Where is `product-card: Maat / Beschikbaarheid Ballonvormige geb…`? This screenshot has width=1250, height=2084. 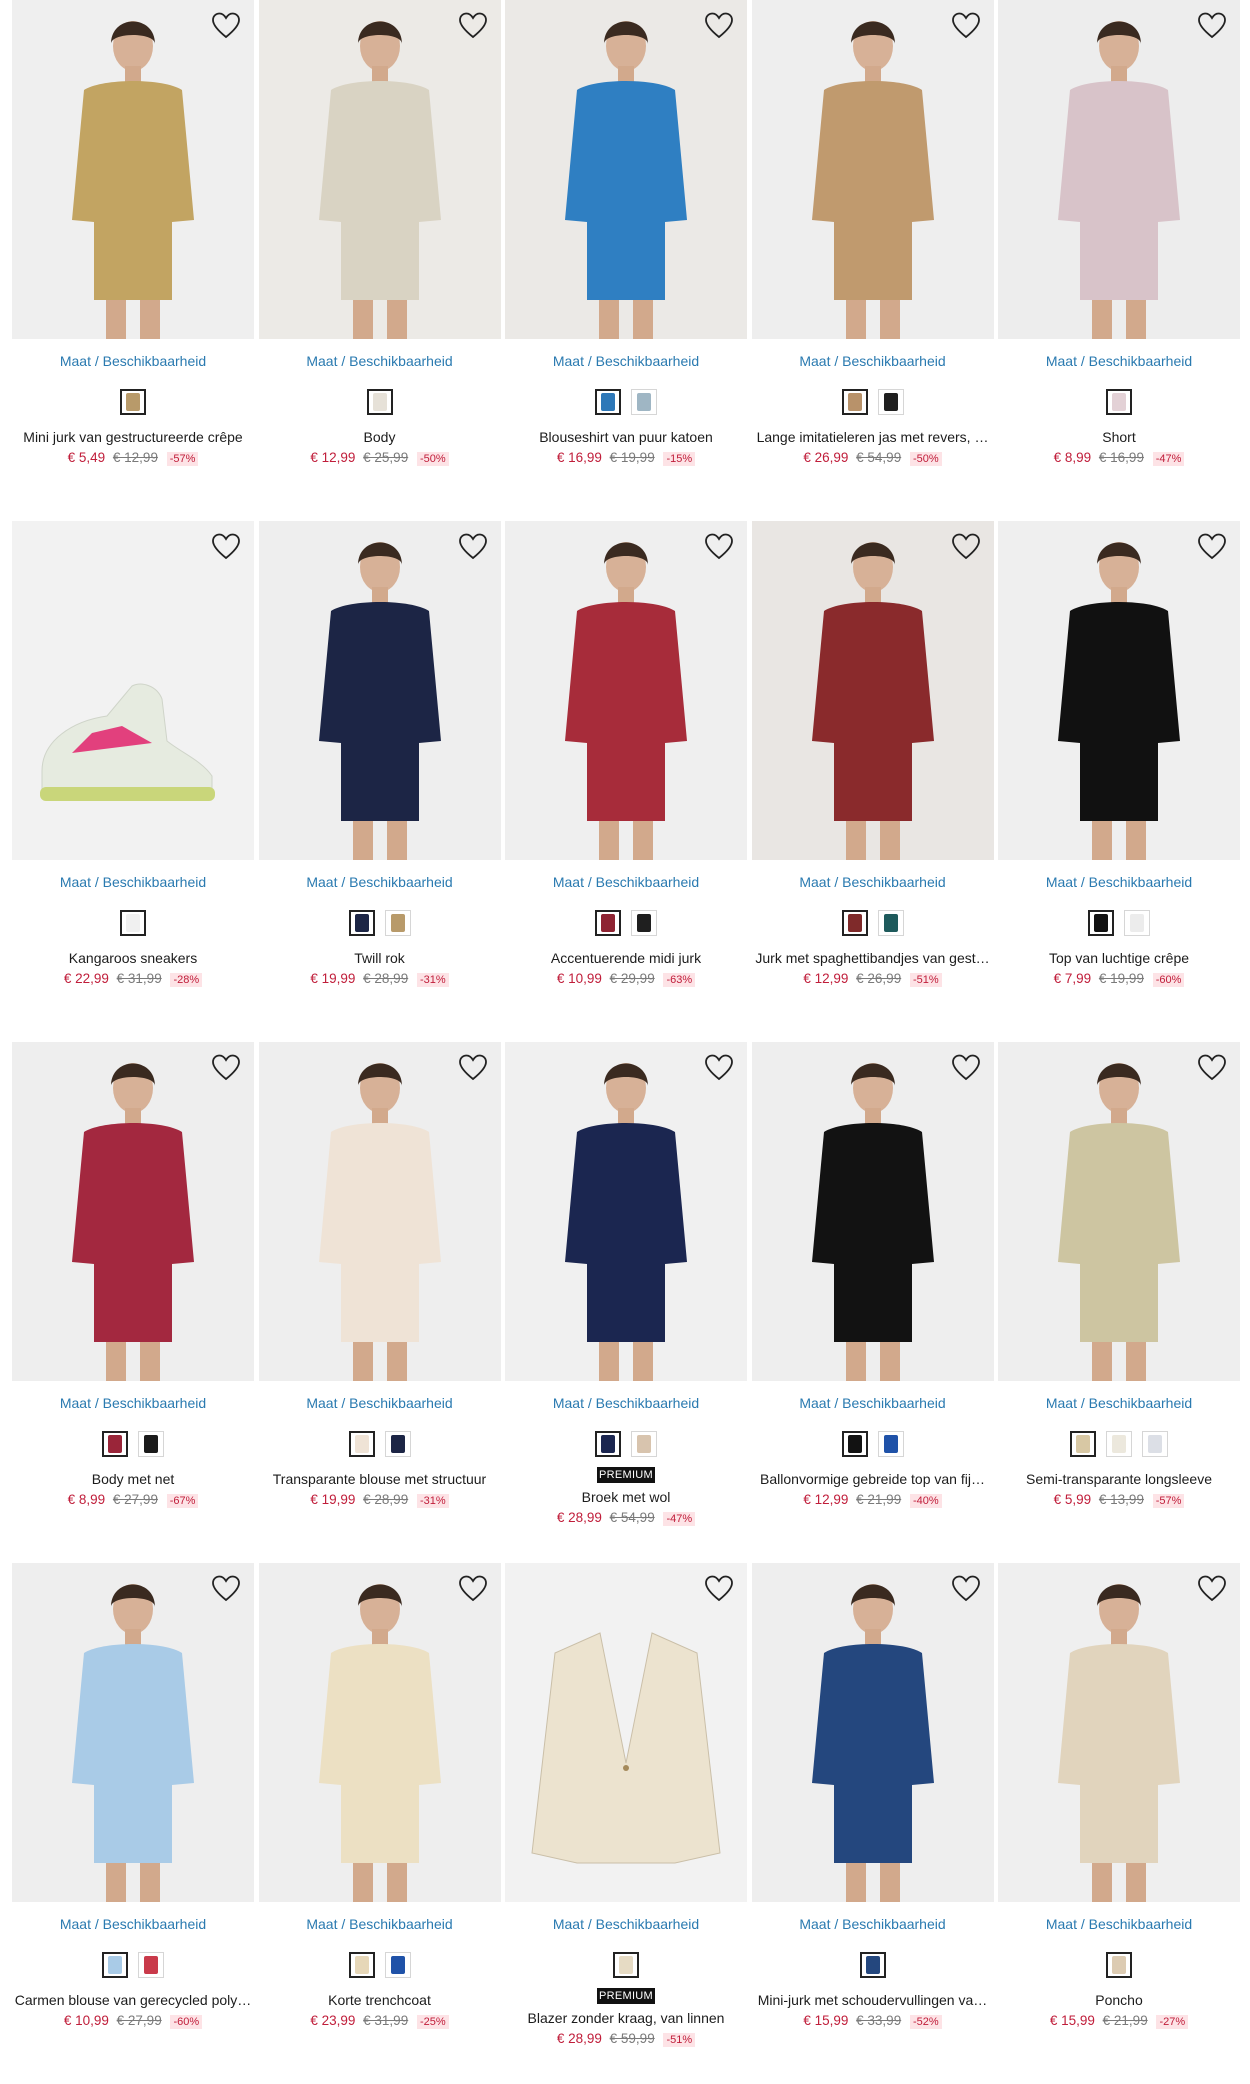
product-card: Maat / Beschikbaarheid Ballonvormige geb… is located at coordinates (872, 1302).